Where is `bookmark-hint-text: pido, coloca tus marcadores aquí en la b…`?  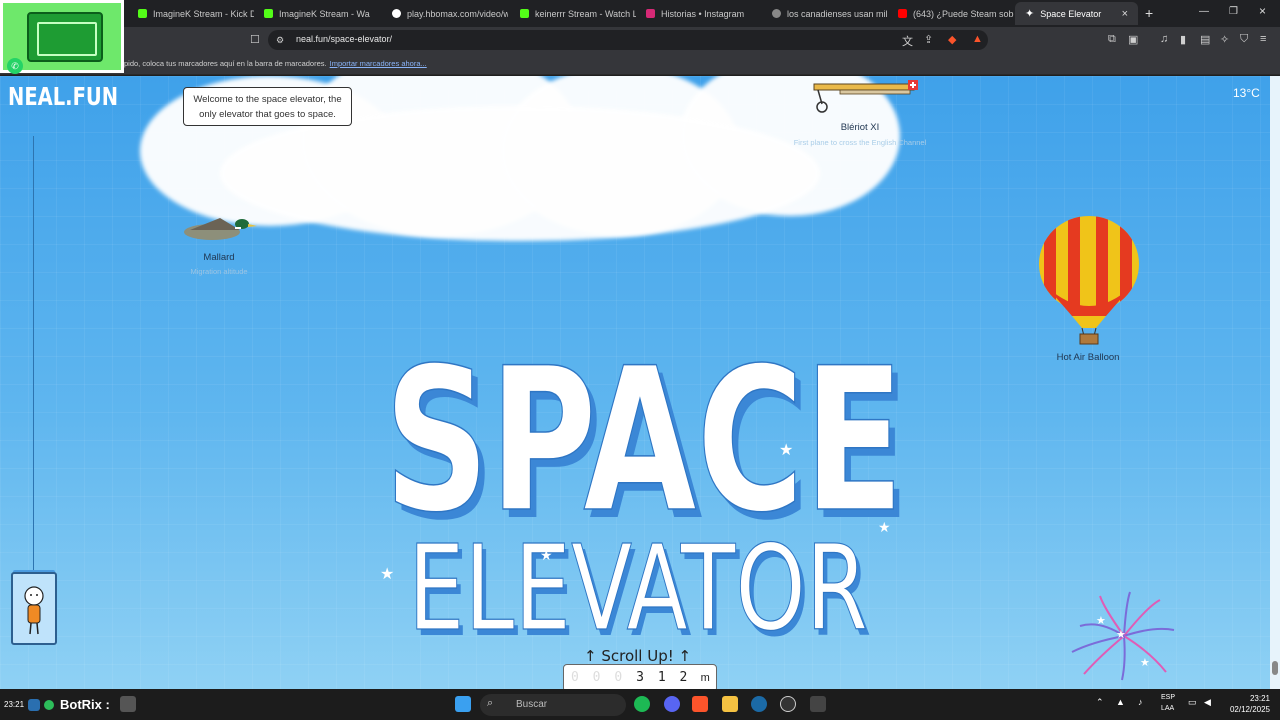 bookmark-hint-text: pido, coloca tus marcadores aquí en la b… is located at coordinates (225, 63).